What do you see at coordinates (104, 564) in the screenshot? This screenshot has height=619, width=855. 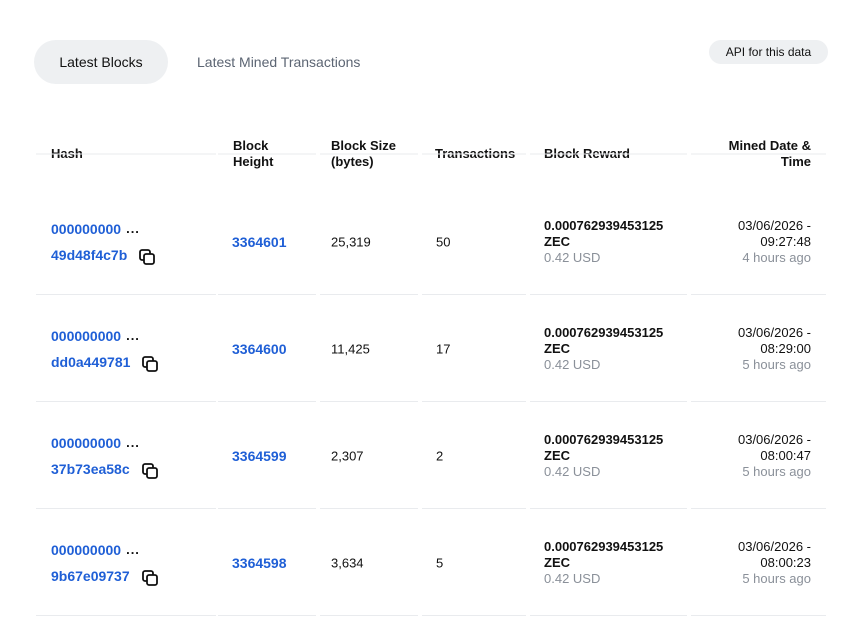 I see `hash-cell: 000000000 ... 9b67e09737` at bounding box center [104, 564].